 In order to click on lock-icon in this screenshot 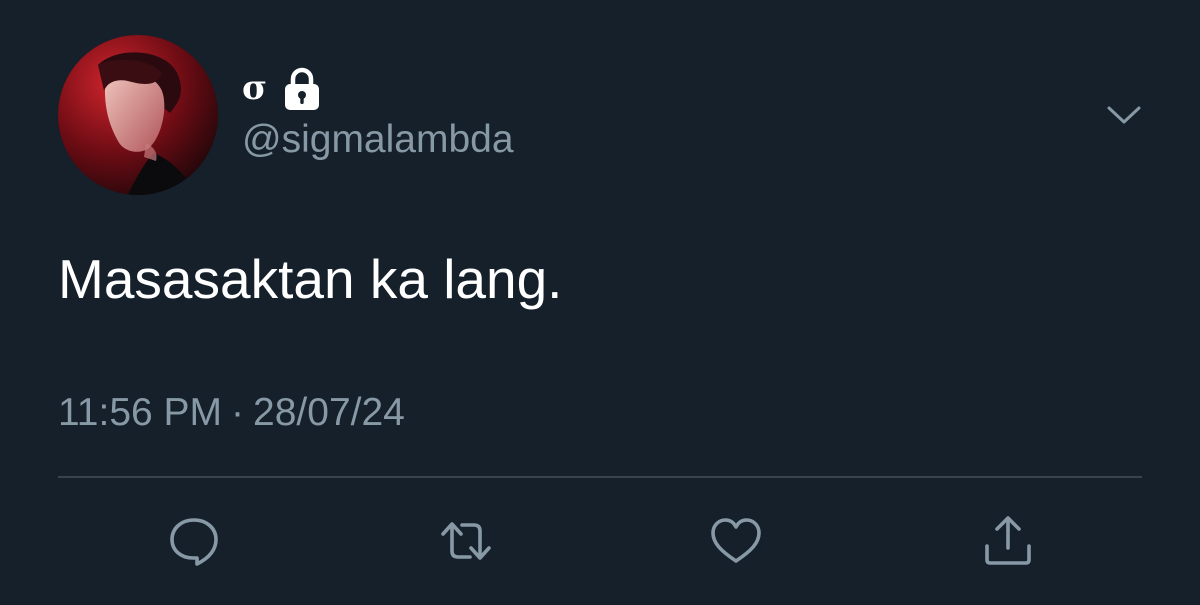, I will do `click(302, 88)`.